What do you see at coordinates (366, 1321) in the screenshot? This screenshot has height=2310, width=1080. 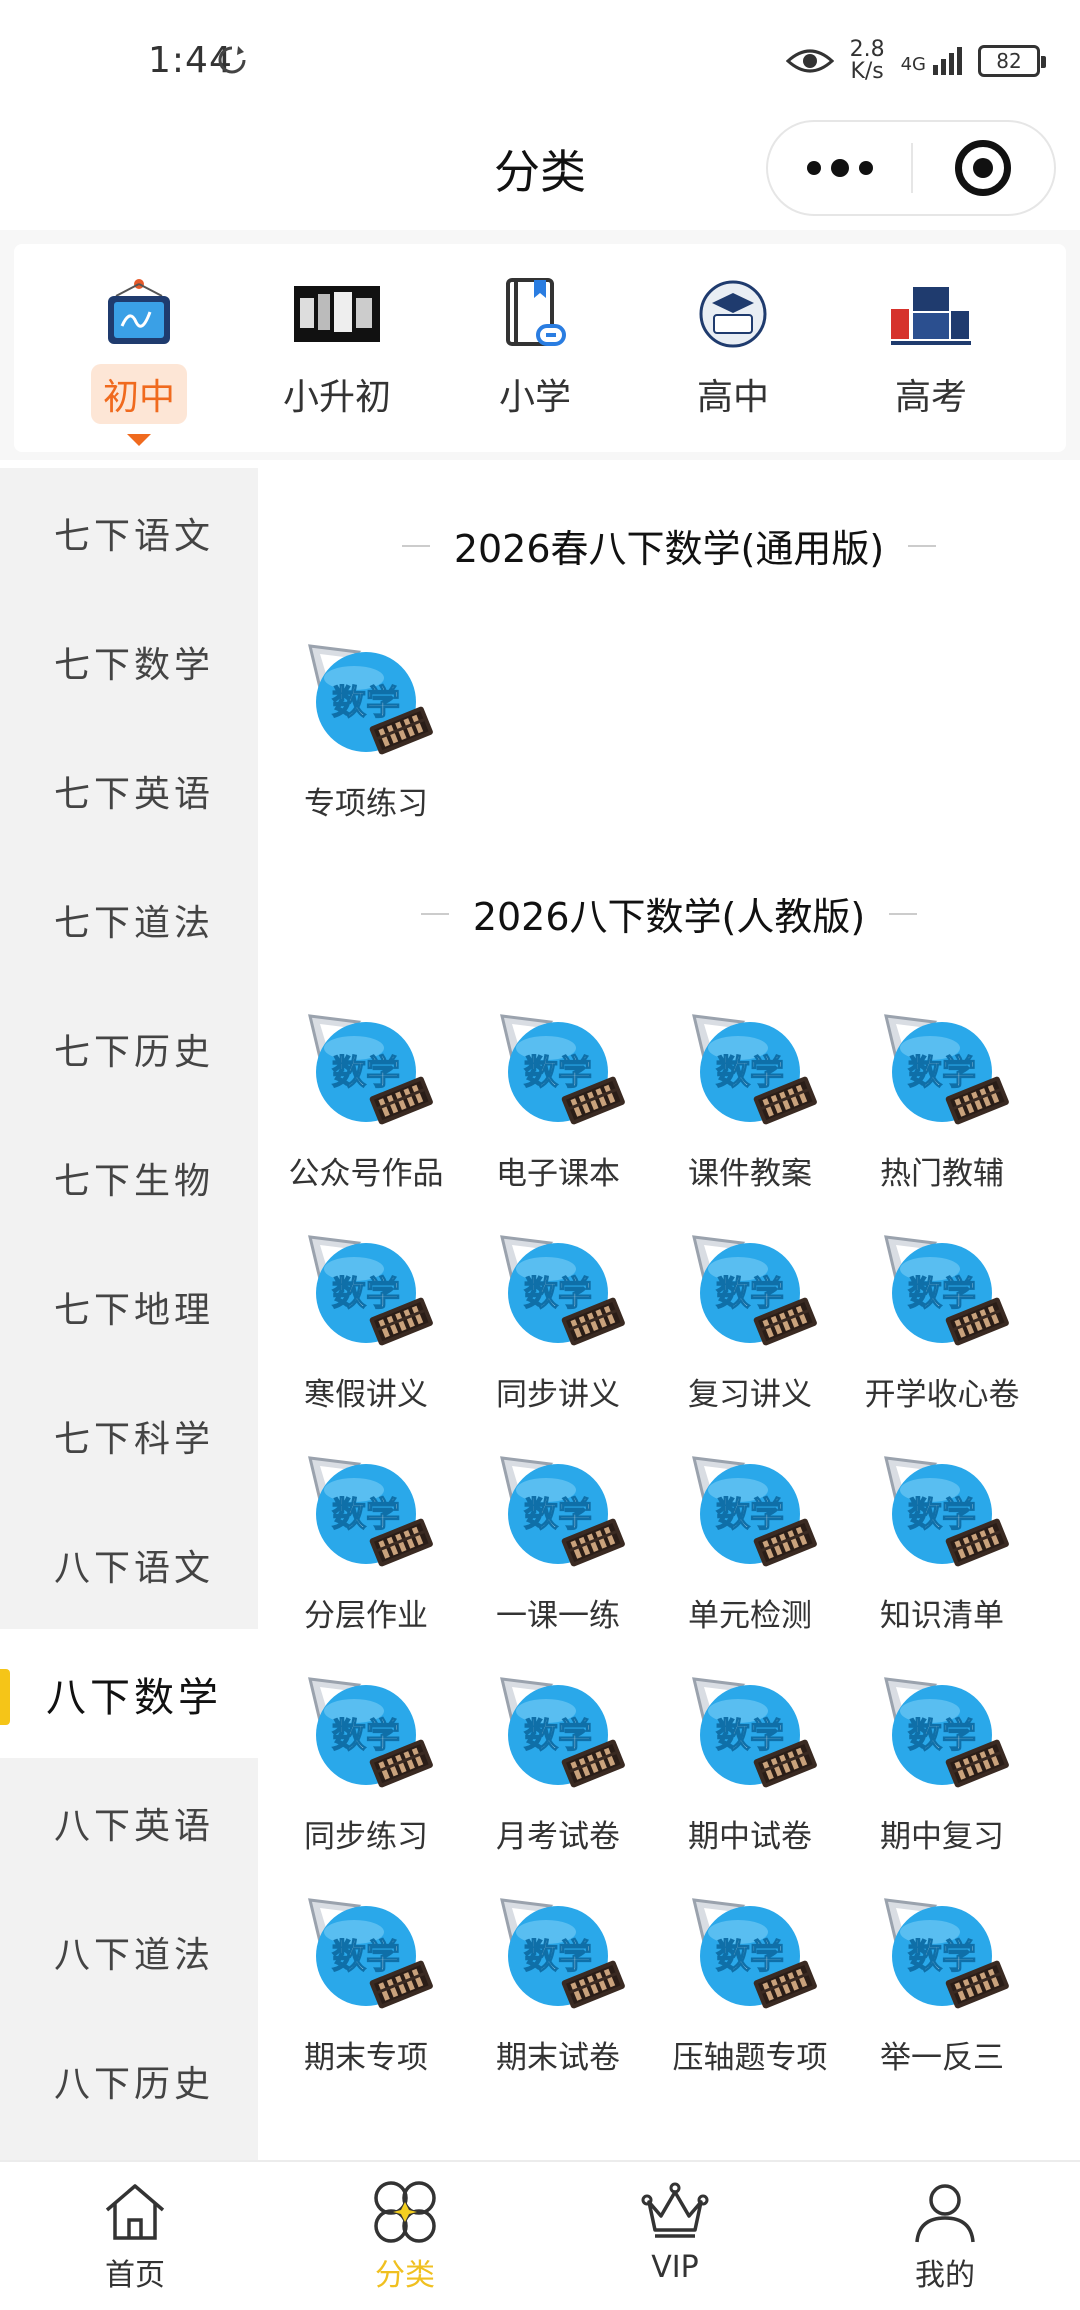 I see `resource-tile: 数学 寒假讲义` at bounding box center [366, 1321].